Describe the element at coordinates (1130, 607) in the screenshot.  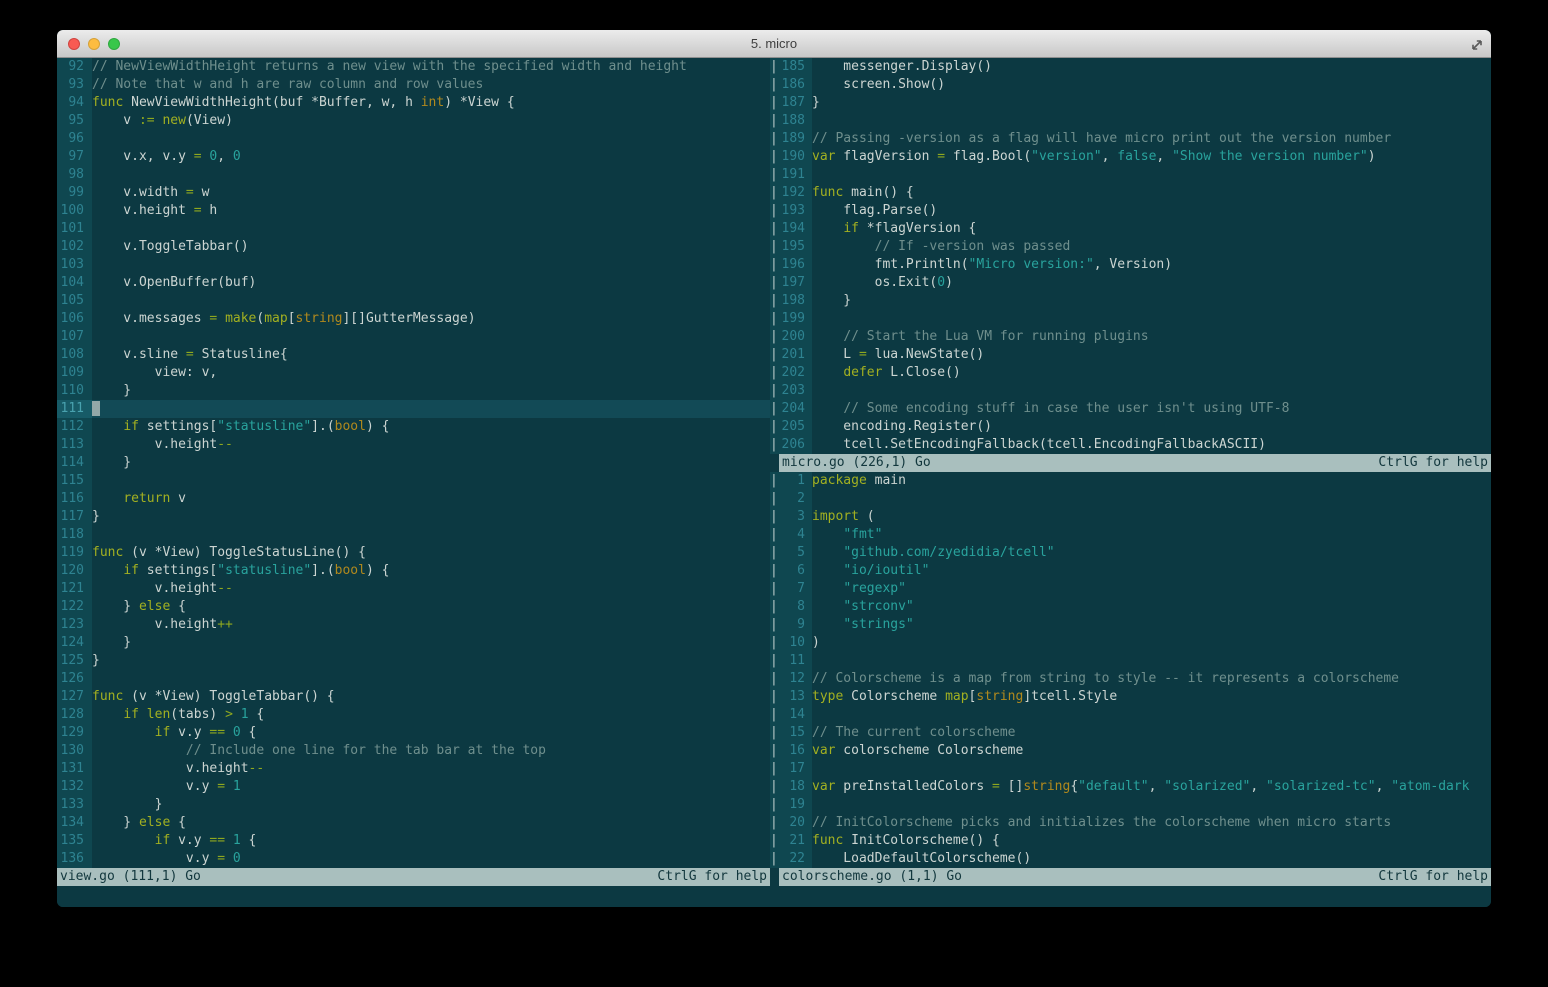
I see `code-line: | 8 "strconv"` at that location.